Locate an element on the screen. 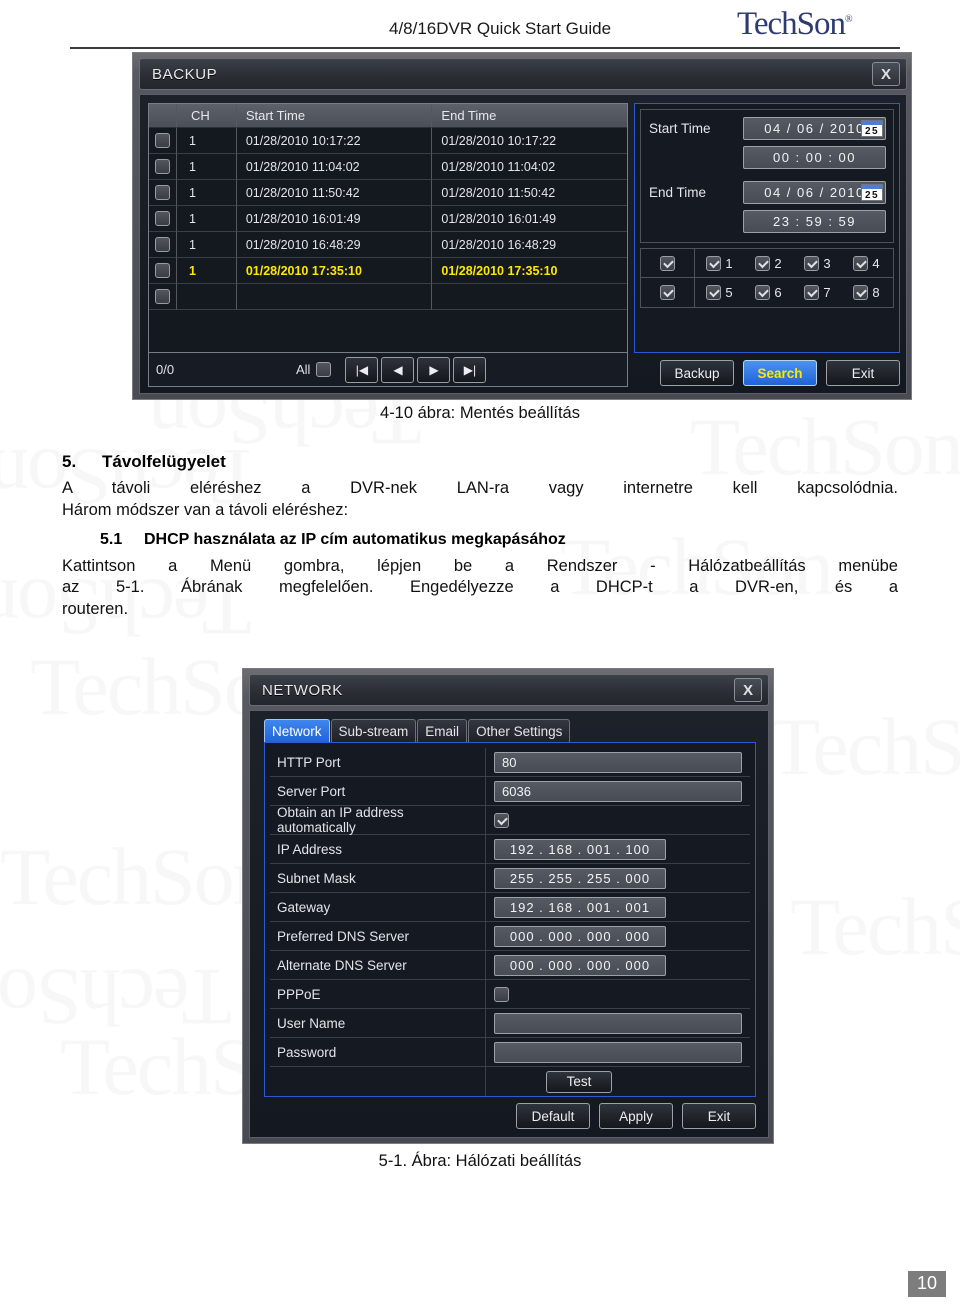 This screenshot has height=1311, width=960. table-row: 1 01/28/2010 17:35:10 01/28/2010 17:35:10 is located at coordinates (388, 271).